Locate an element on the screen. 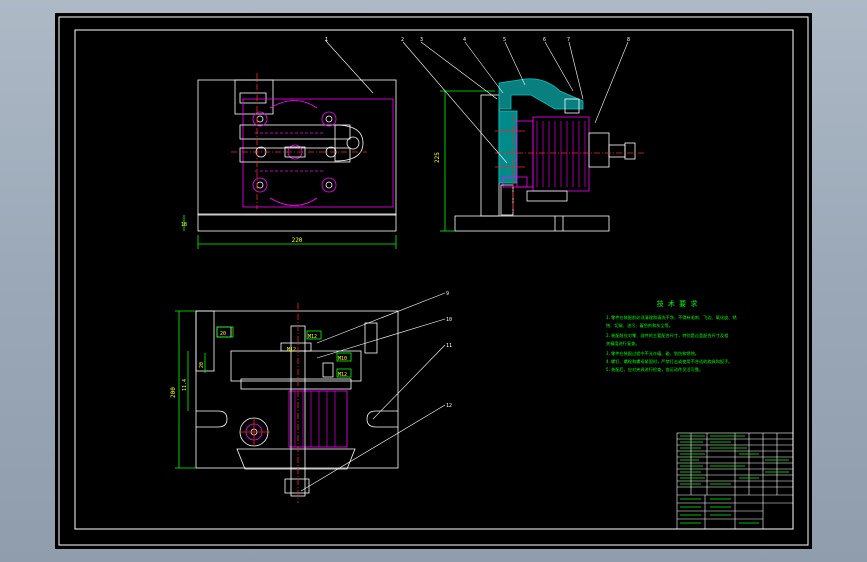 The image size is (867, 562). dim-height-bottom: 200 is located at coordinates (173, 392).